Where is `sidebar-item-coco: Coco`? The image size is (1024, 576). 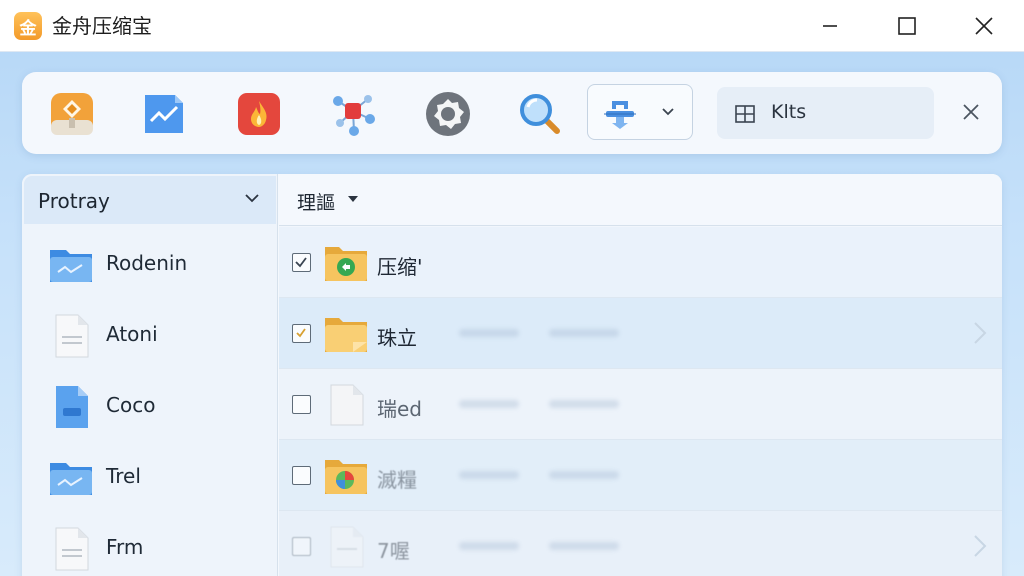 sidebar-item-coco: Coco is located at coordinates (150, 405).